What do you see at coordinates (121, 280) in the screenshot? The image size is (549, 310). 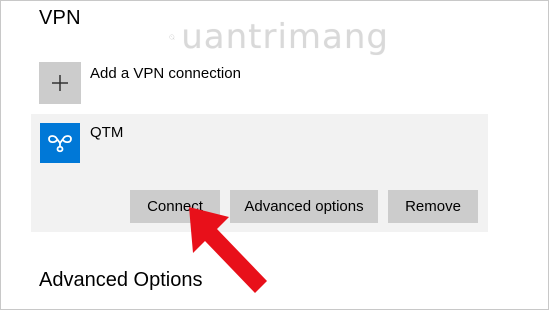 I see `advanced-options-heading: Advanced Options` at bounding box center [121, 280].